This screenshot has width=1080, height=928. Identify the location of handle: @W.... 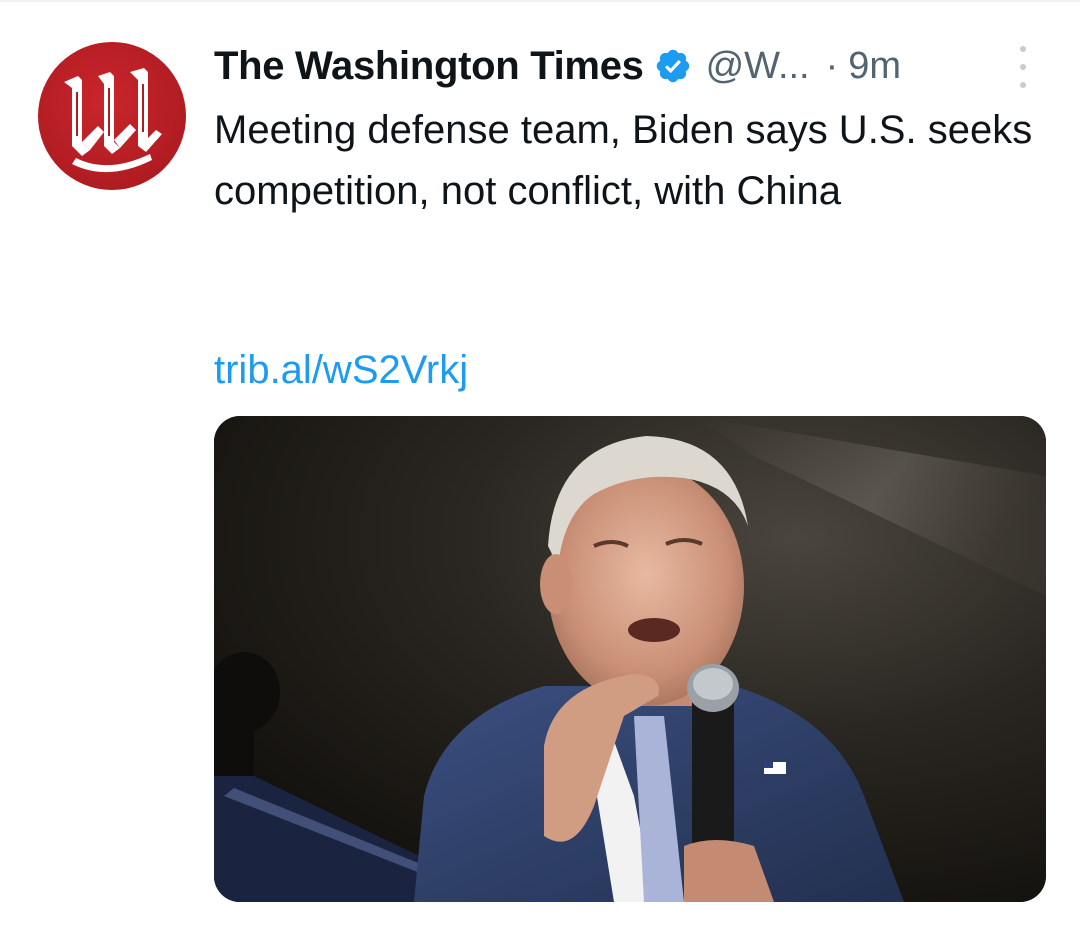
(758, 66).